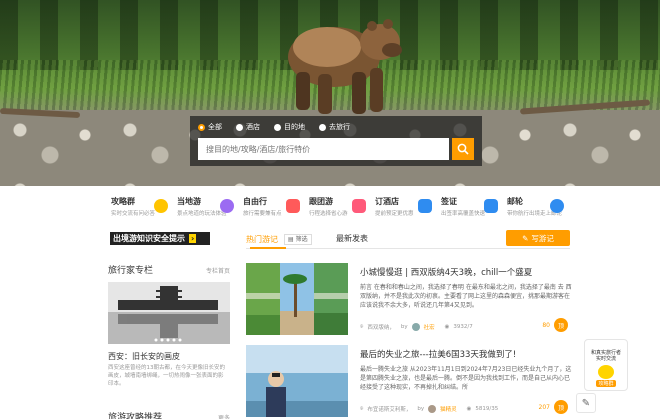 The width and height of the screenshot is (660, 419). I want to click on search-tab-label: 全部, so click(215, 127).